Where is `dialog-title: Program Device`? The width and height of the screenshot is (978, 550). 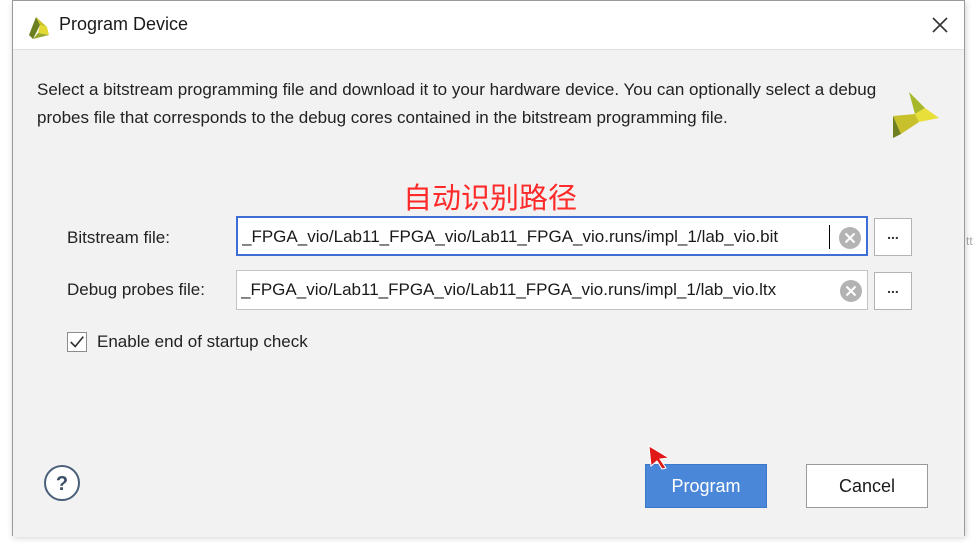
dialog-title: Program Device is located at coordinates (124, 24).